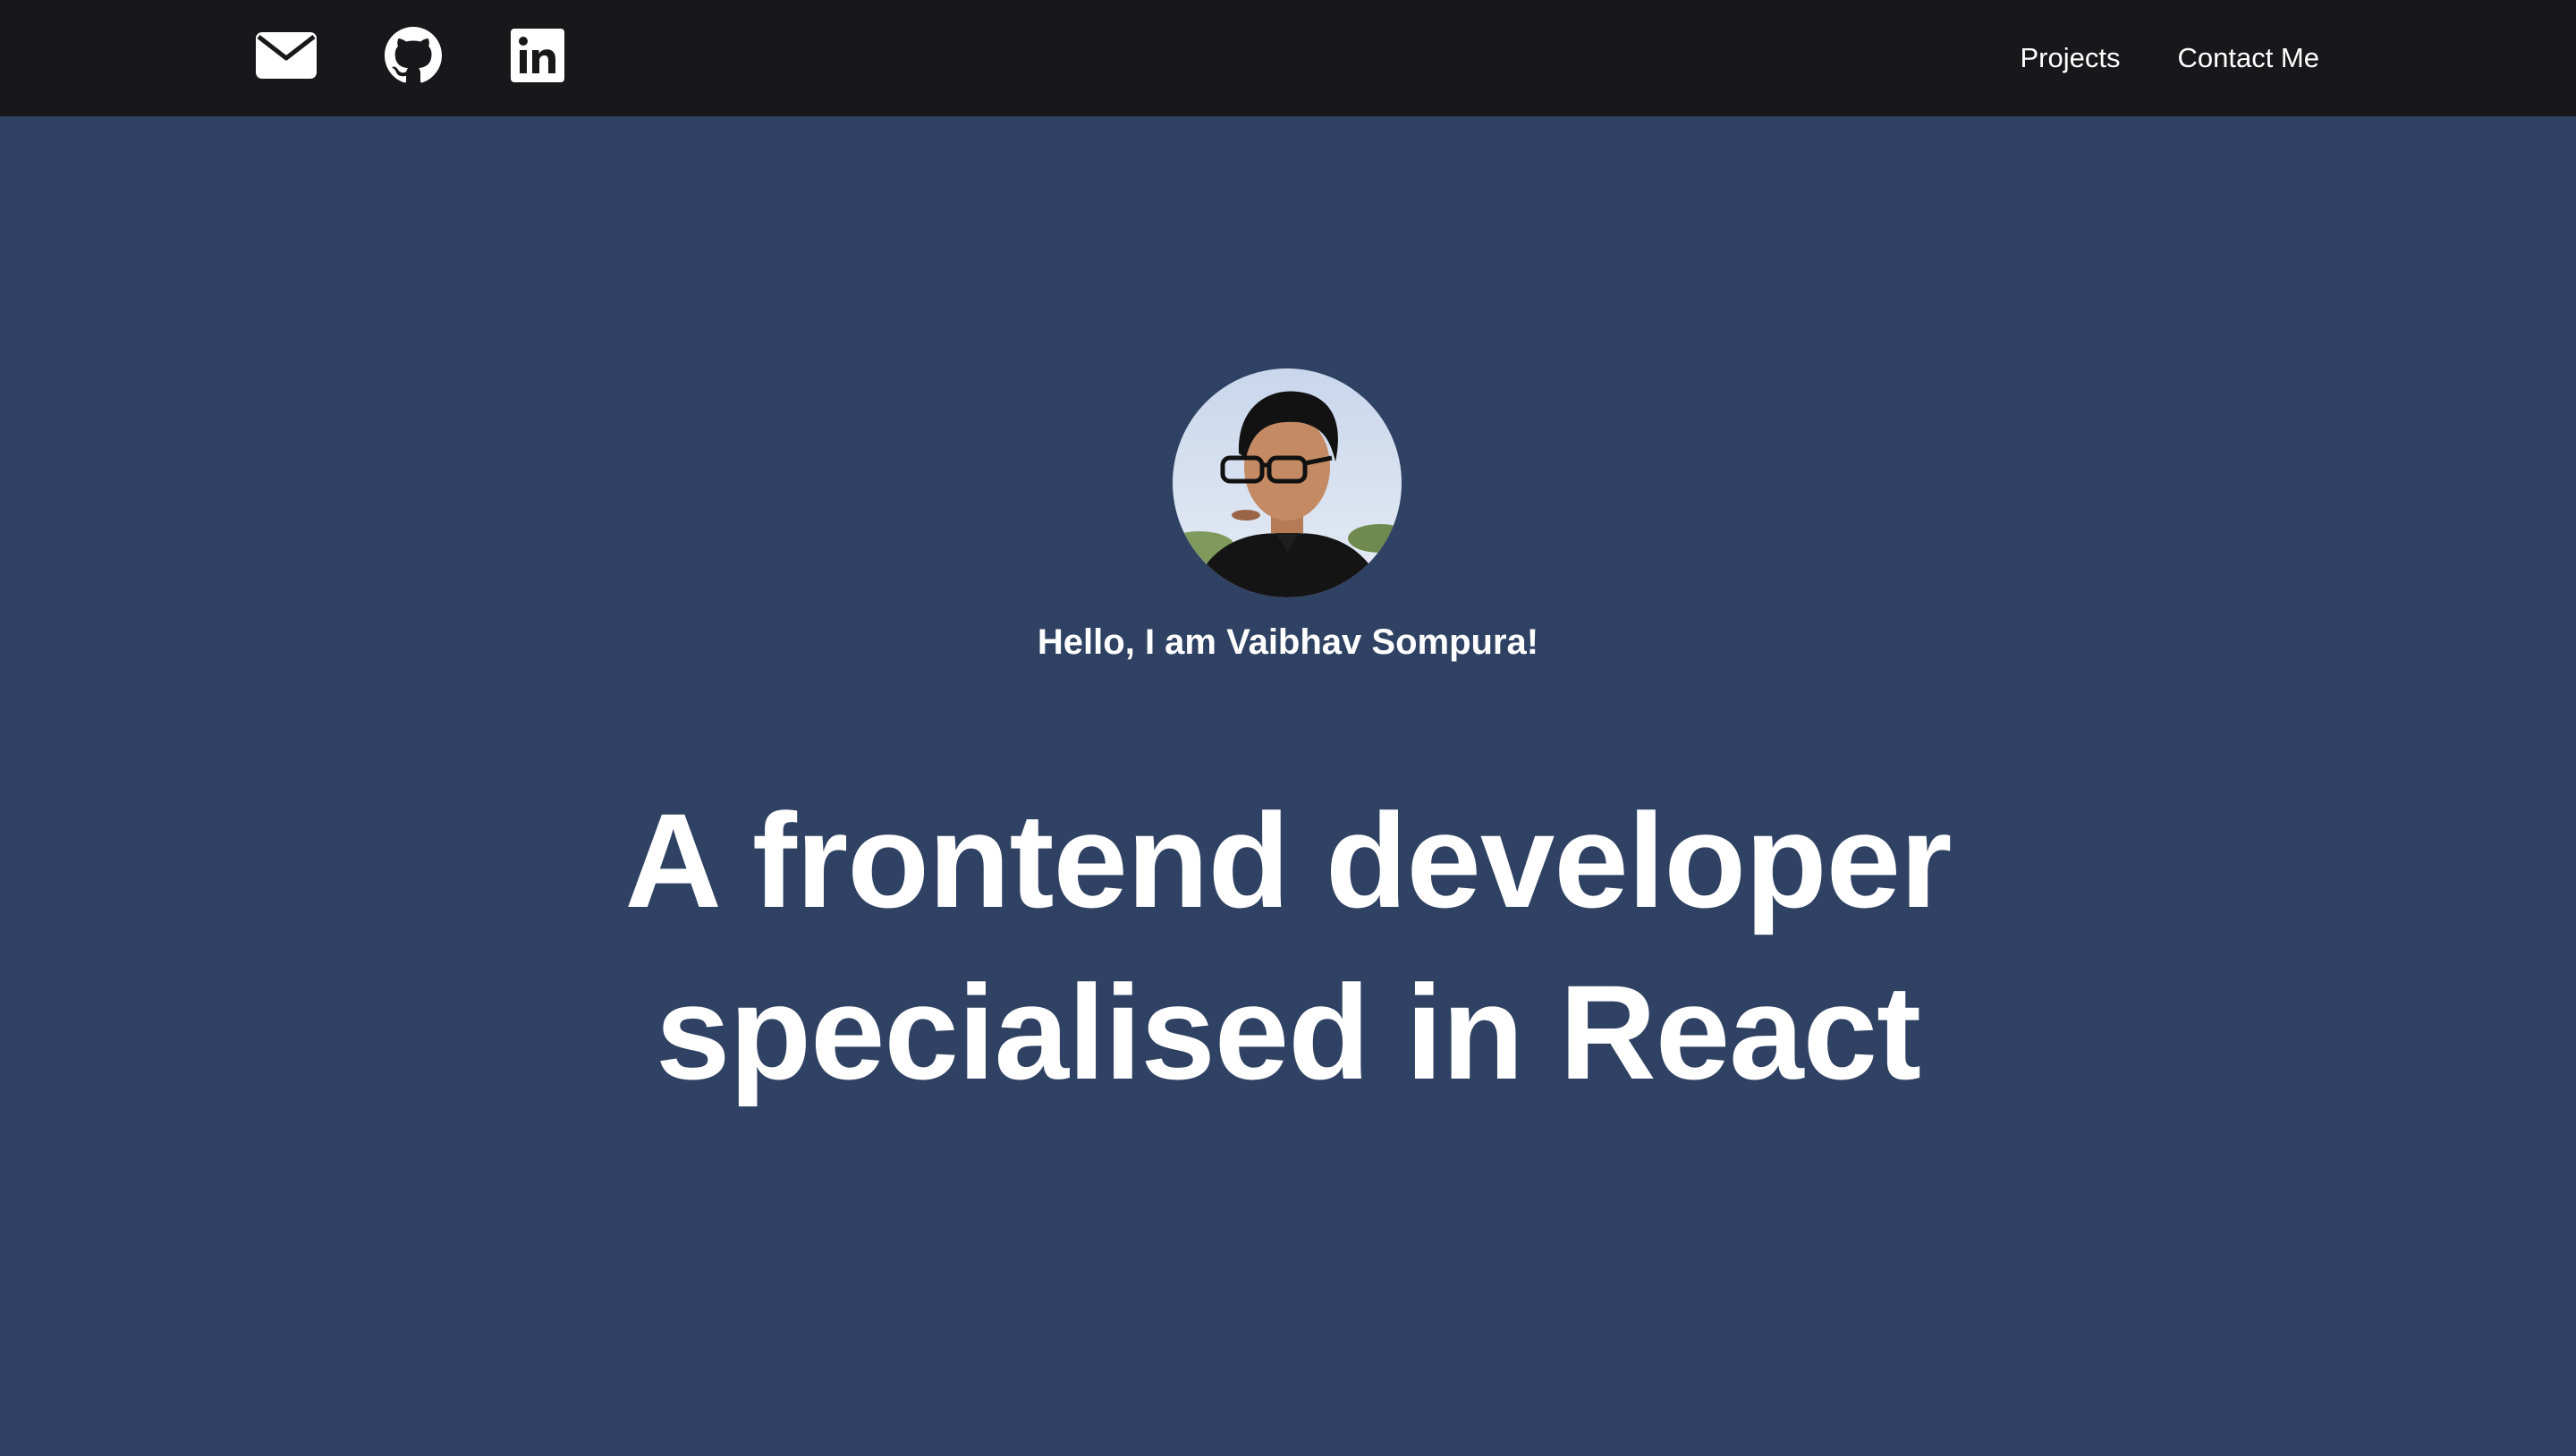 This screenshot has width=2576, height=1456. What do you see at coordinates (1288, 860) in the screenshot?
I see `headline-line-1: A frontend developer` at bounding box center [1288, 860].